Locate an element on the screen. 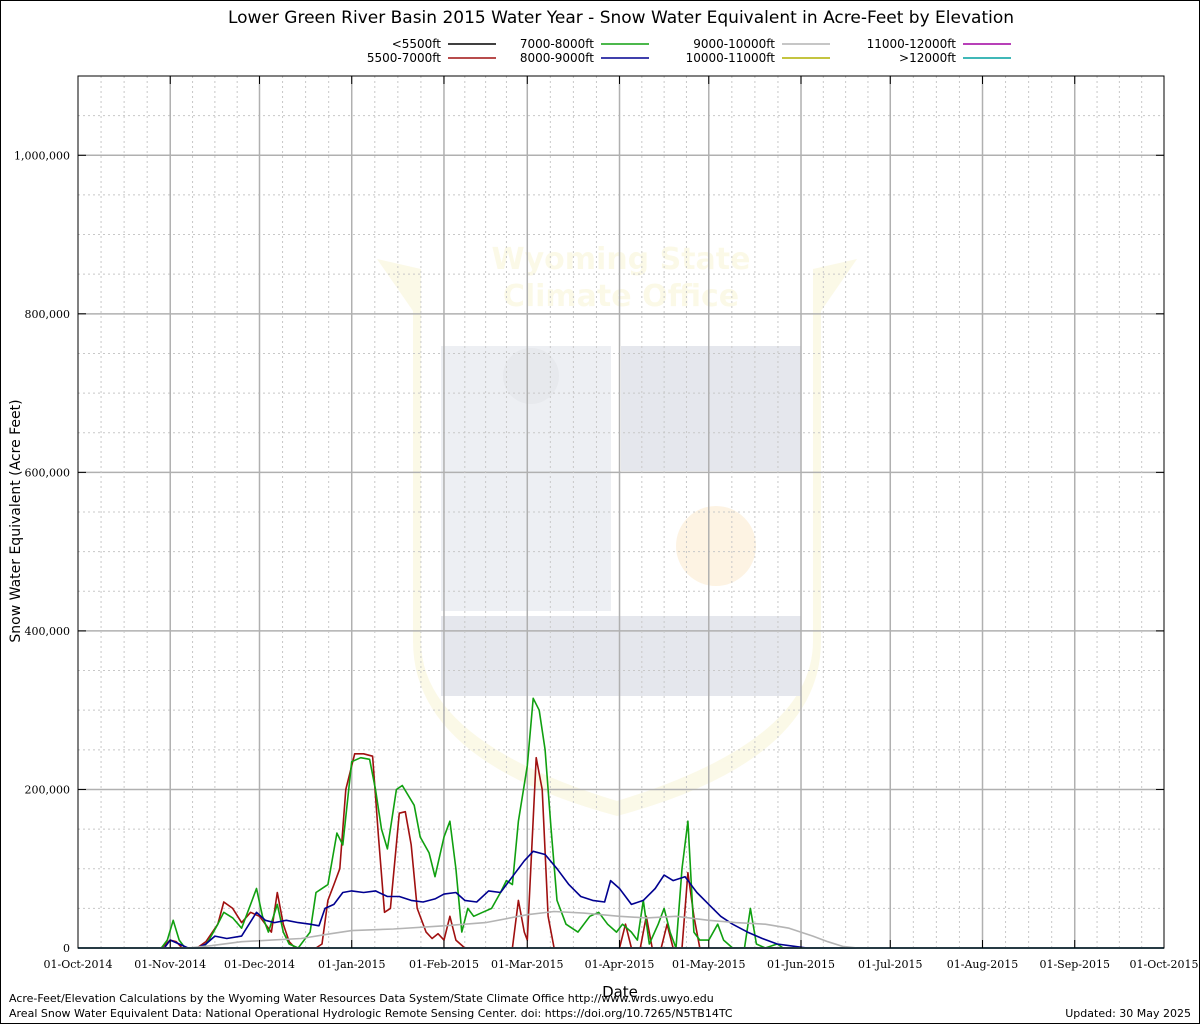 The width and height of the screenshot is (1200, 1028). x-tick-label: 01-Feb-2015 is located at coordinates (444, 964).